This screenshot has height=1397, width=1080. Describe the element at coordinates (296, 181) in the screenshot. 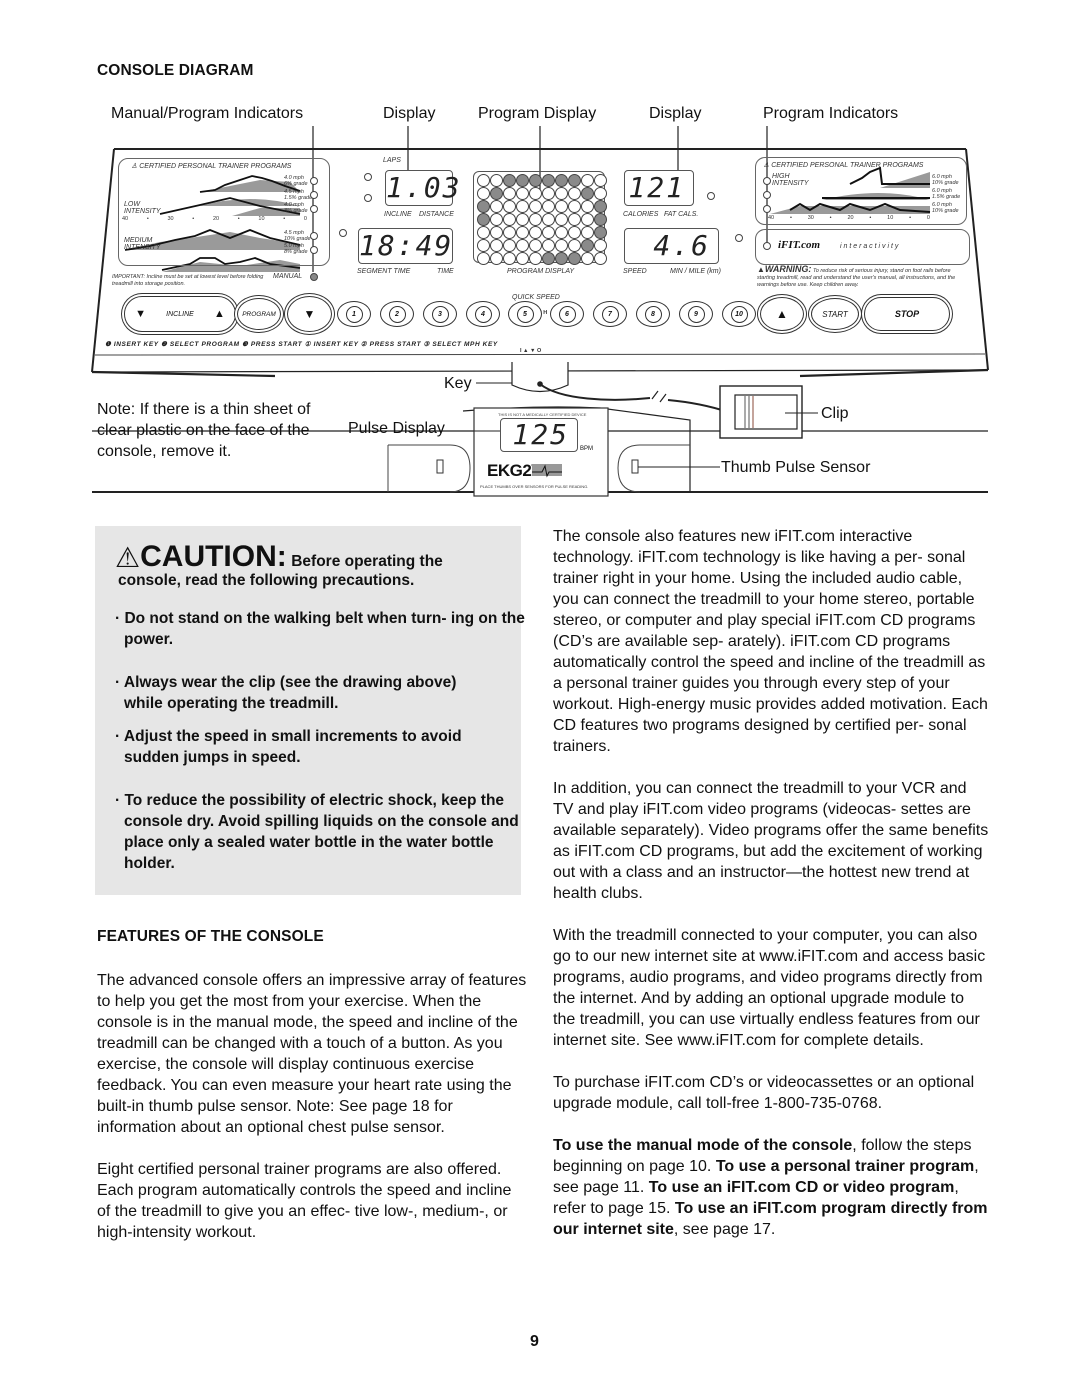

I see `program-label-1: 4.0 mph 6% grade` at that location.